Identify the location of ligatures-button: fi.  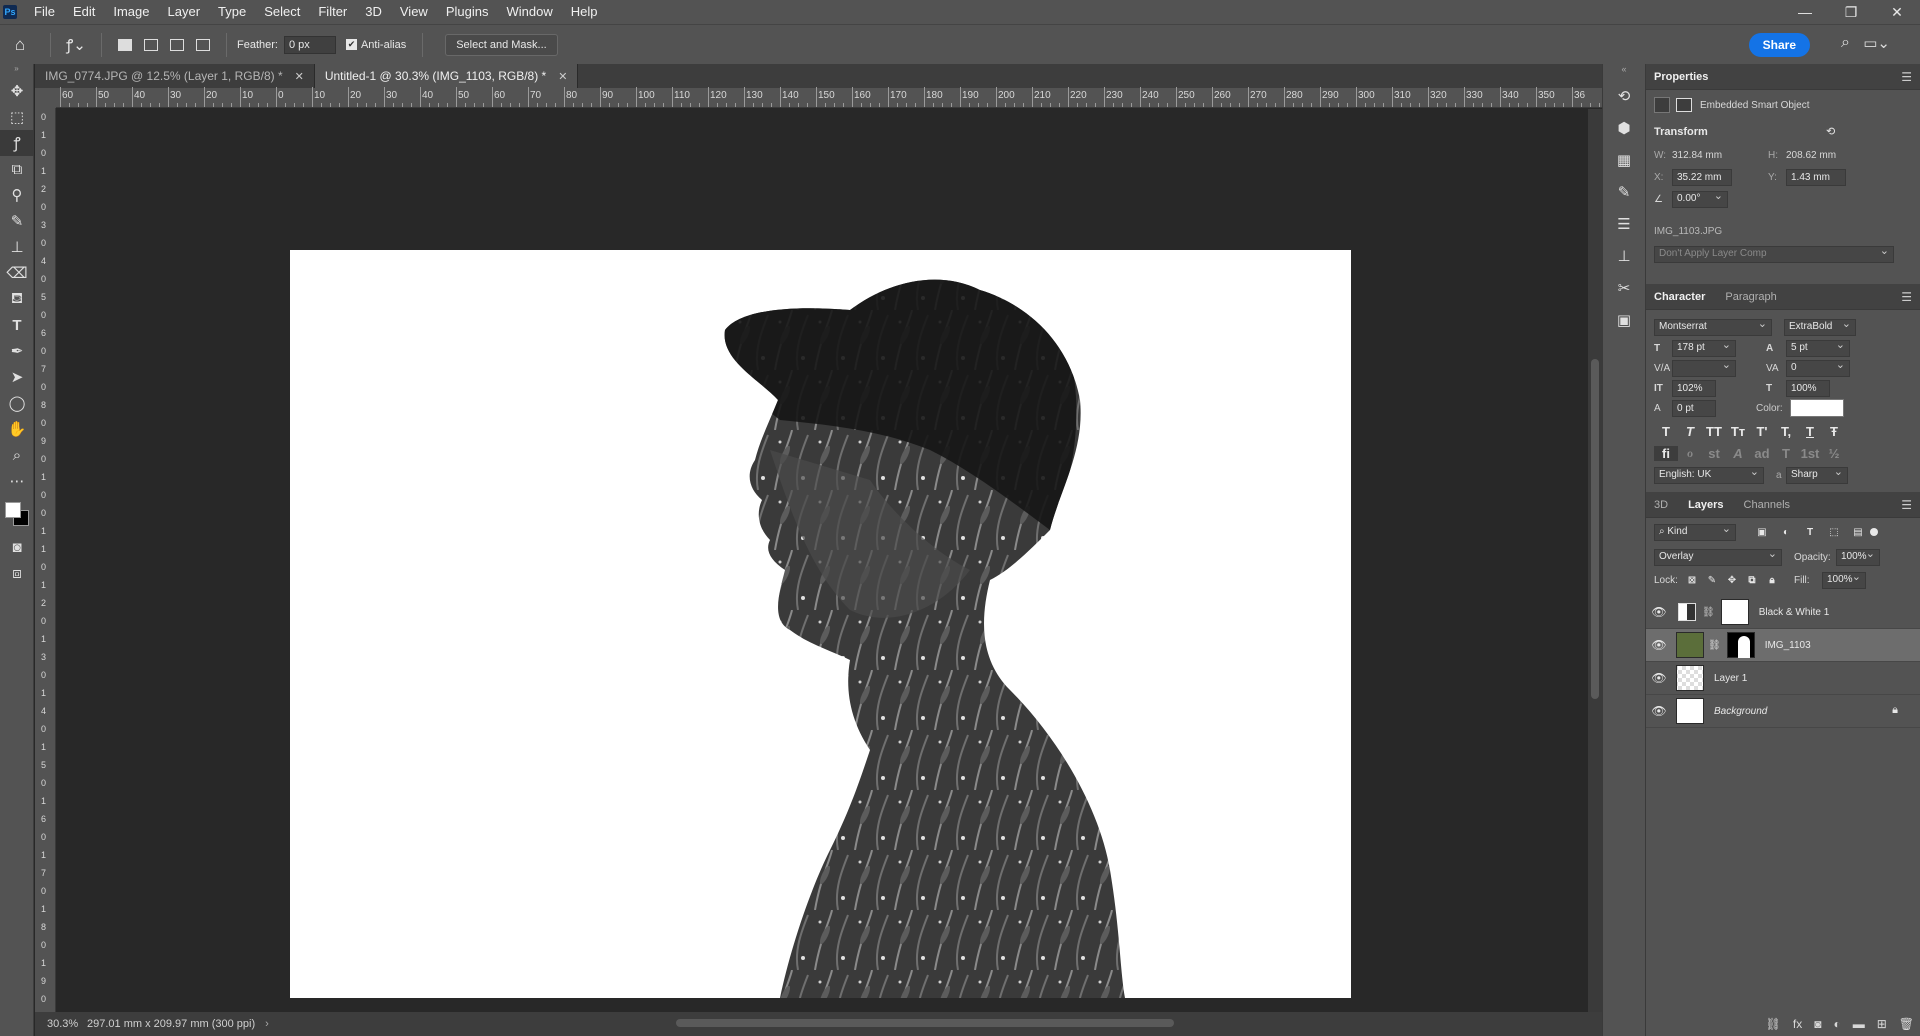
(1666, 453).